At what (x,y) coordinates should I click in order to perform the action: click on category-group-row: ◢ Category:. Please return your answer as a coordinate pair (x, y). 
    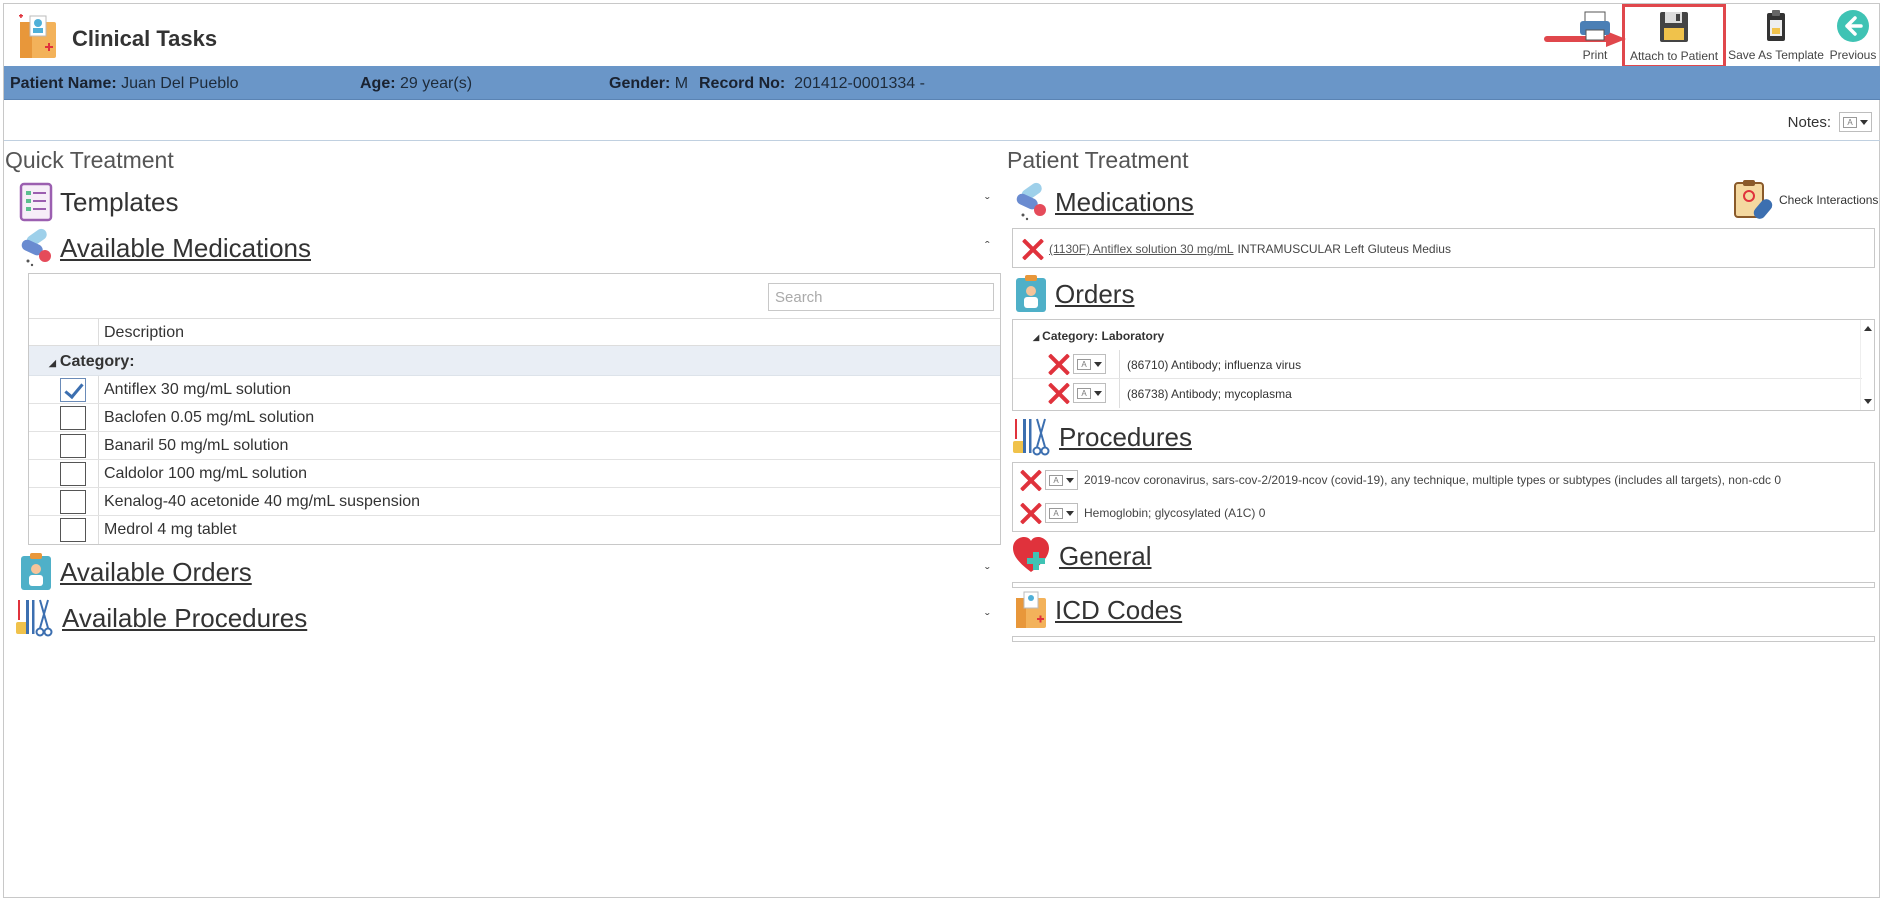
    Looking at the image, I should click on (514, 361).